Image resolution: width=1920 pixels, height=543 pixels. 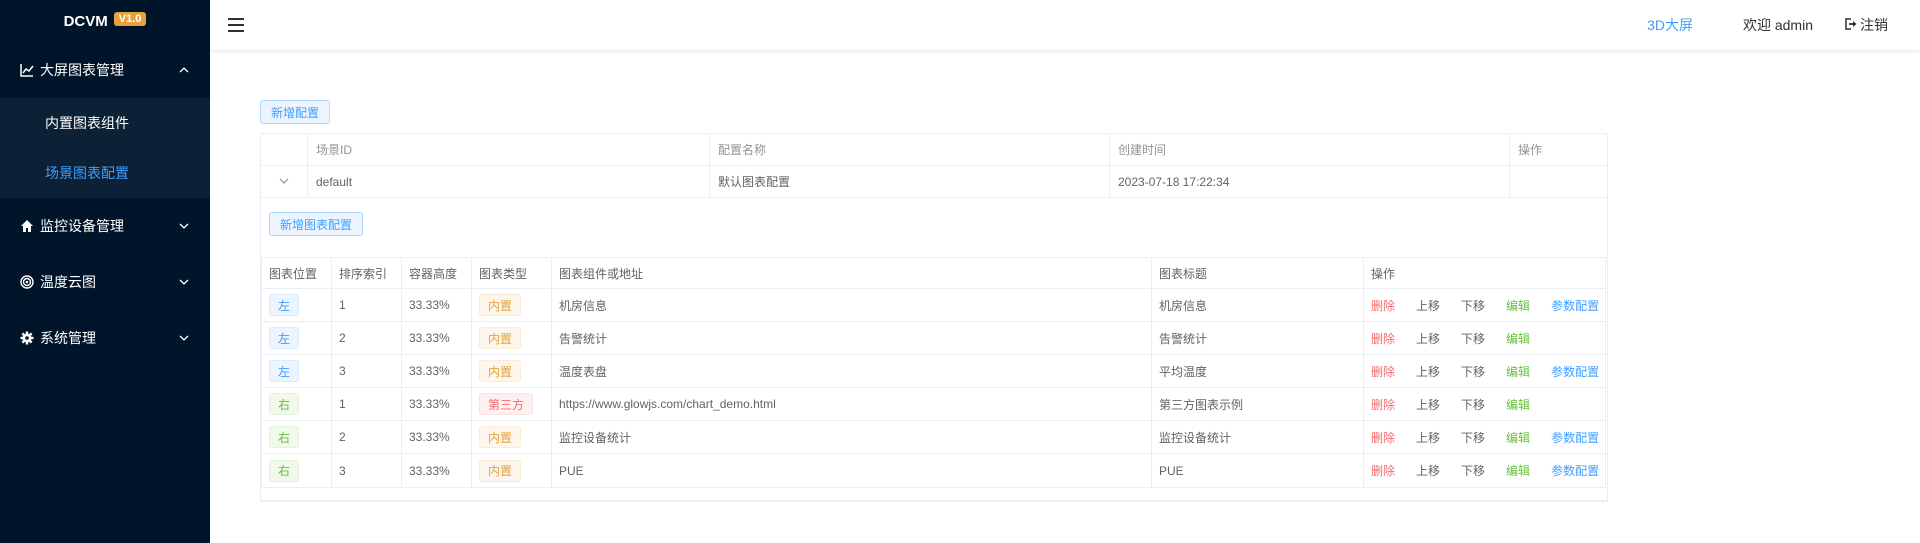 What do you see at coordinates (68, 338) in the screenshot?
I see `sidebar-group-label: 系统管理` at bounding box center [68, 338].